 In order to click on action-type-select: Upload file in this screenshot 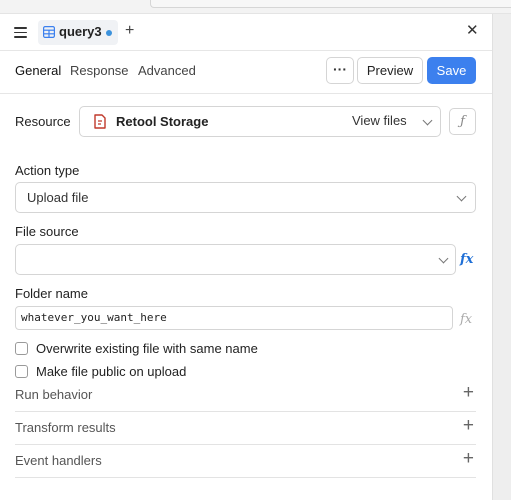, I will do `click(245, 197)`.